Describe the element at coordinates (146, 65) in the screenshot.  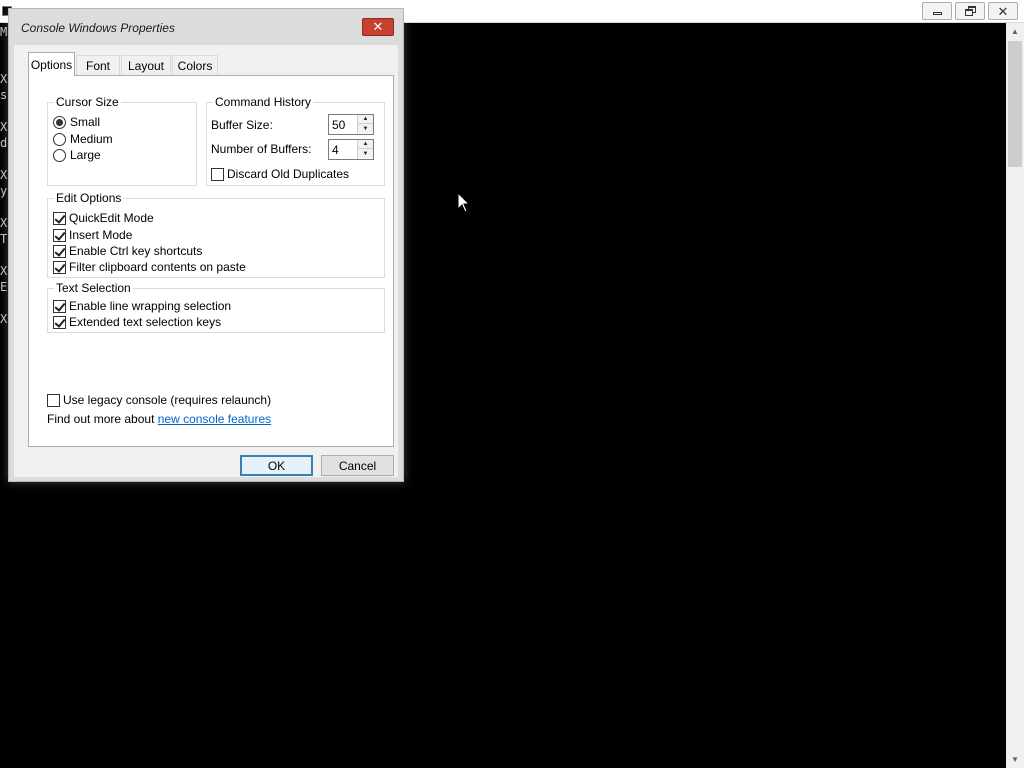
I see `tab-layout: Layout` at that location.